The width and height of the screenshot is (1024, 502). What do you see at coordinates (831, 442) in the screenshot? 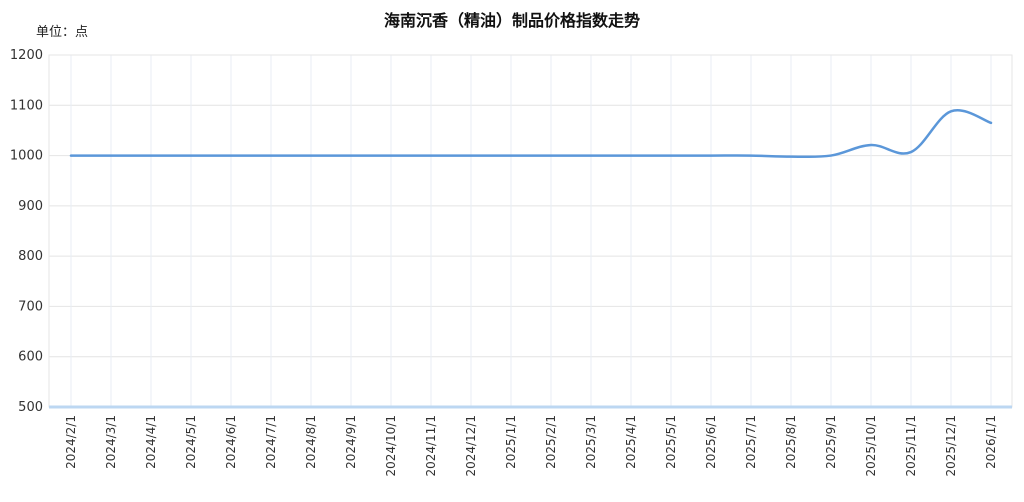
I see `x-tick-label-19: 2025/9/1` at bounding box center [831, 442].